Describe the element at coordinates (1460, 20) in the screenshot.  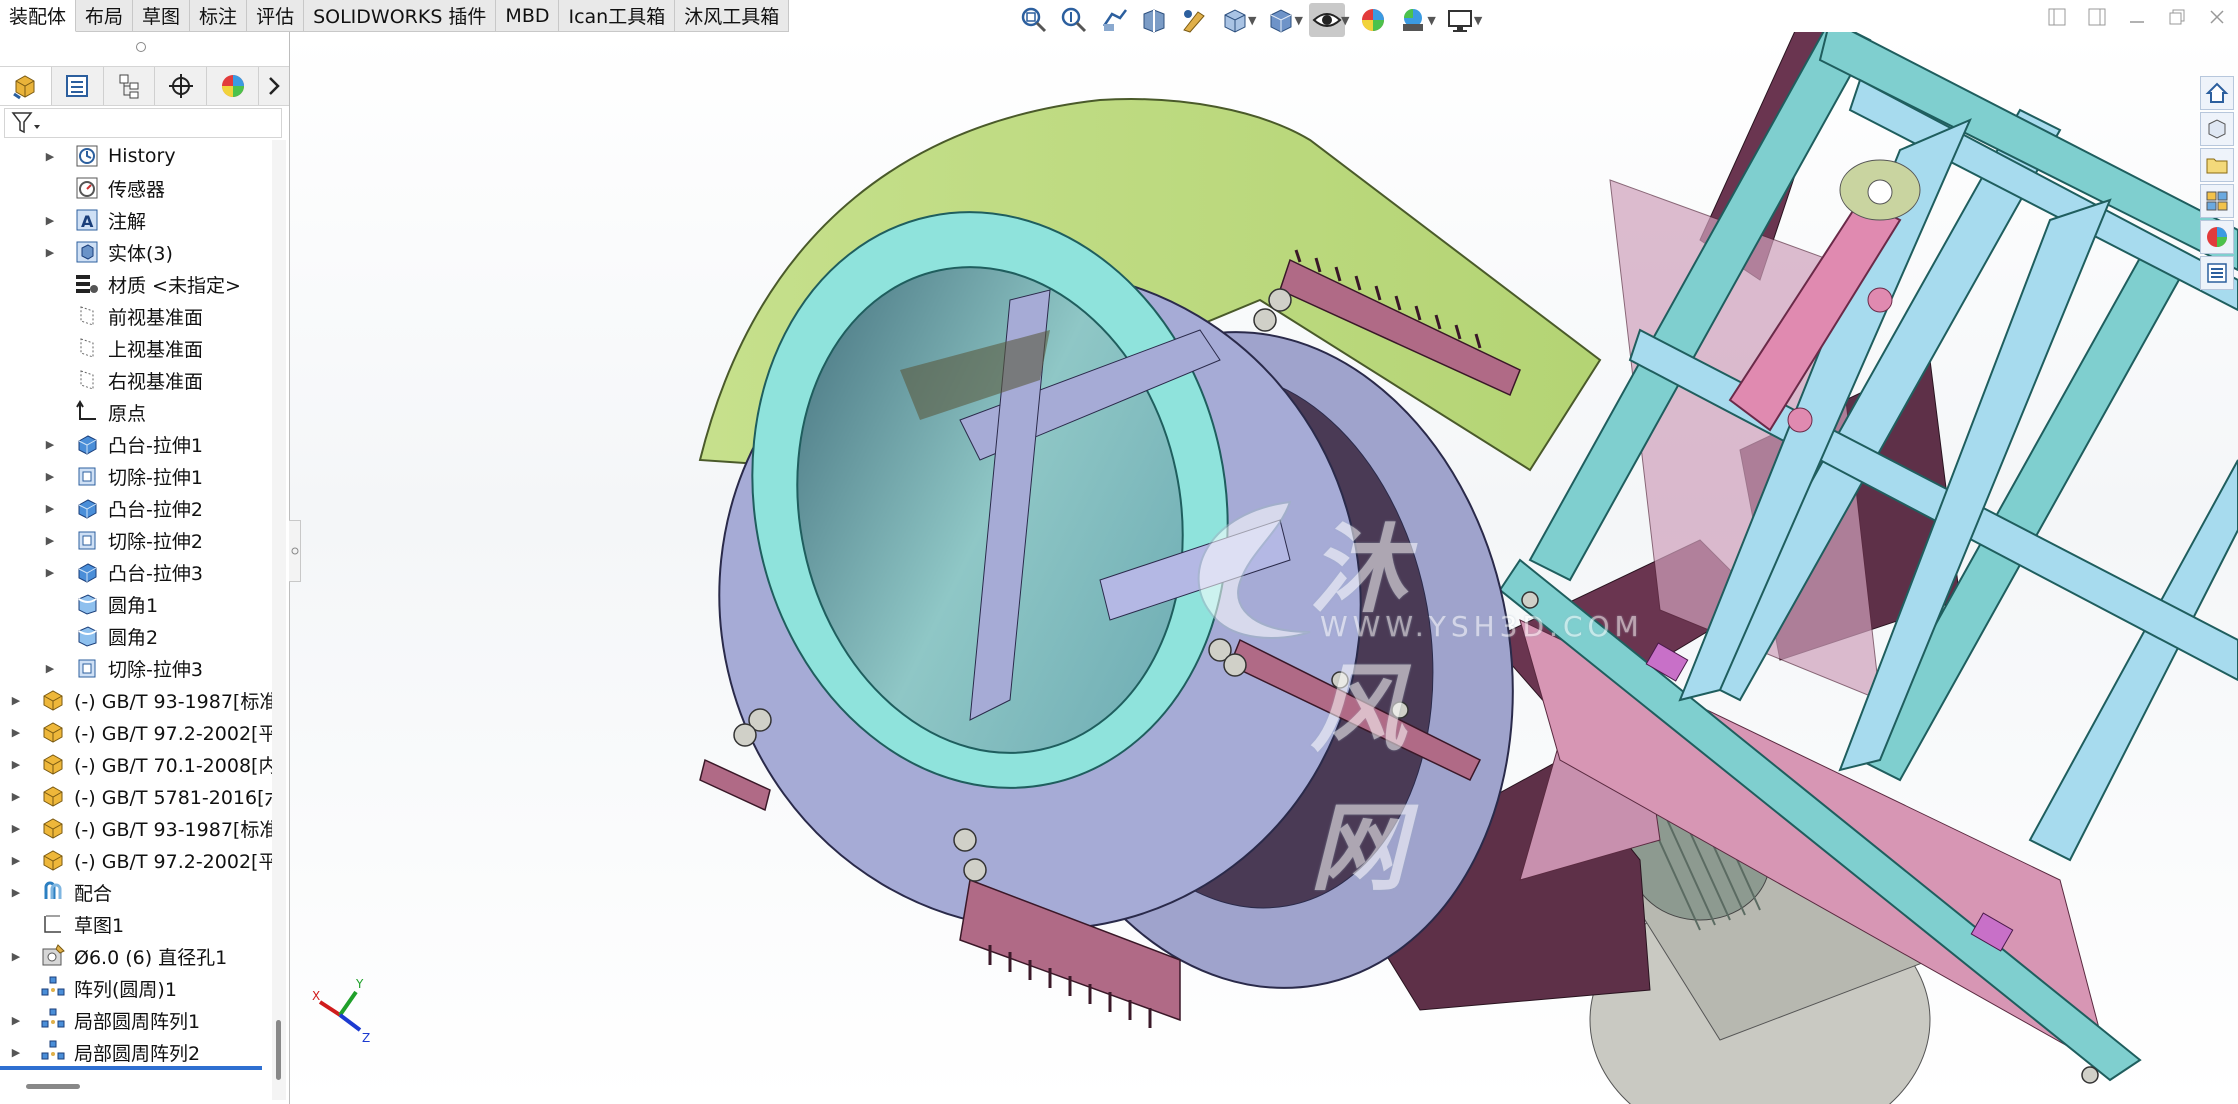
I see `view-settings-icon` at that location.